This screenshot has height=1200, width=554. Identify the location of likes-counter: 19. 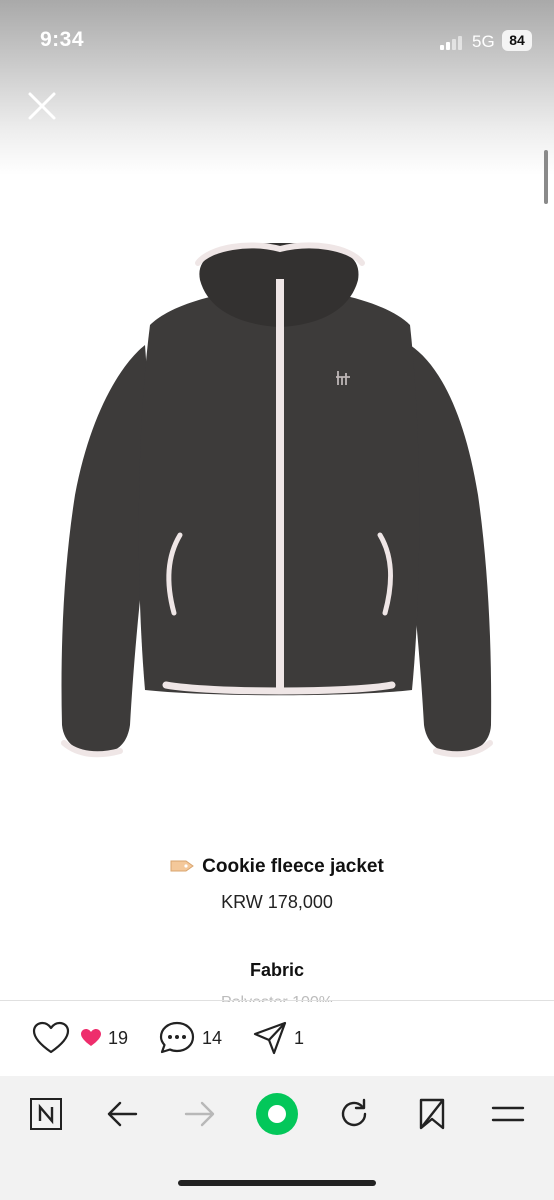
(104, 1038).